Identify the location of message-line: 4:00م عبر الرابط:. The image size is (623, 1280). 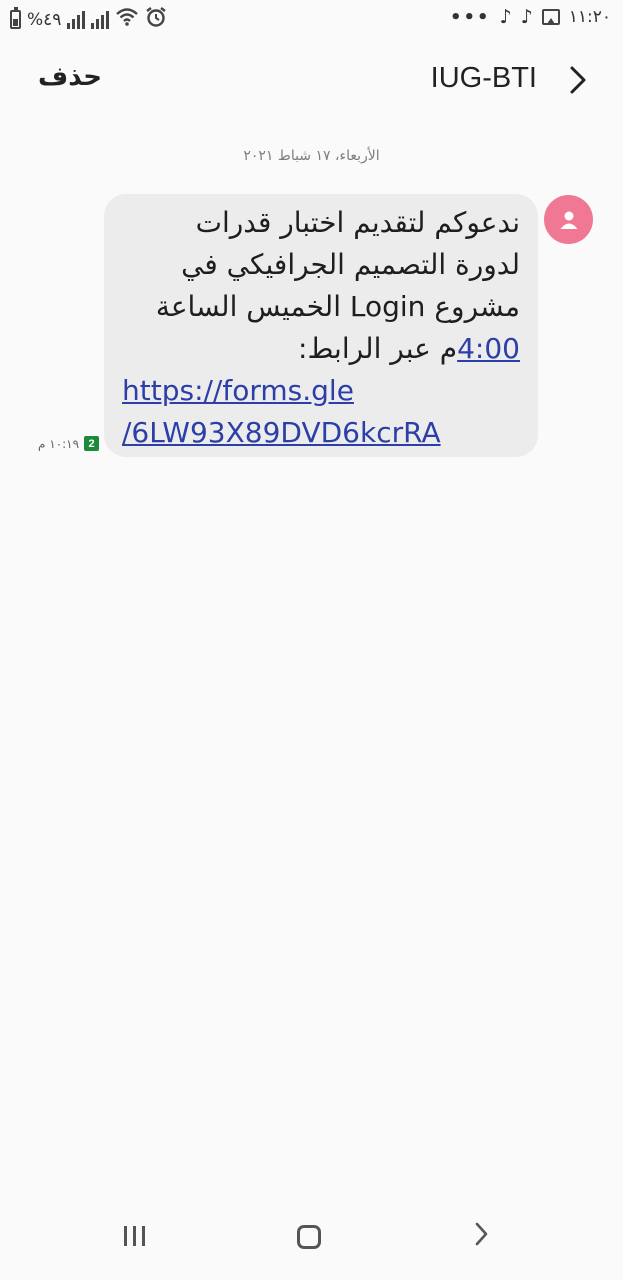
(321, 349).